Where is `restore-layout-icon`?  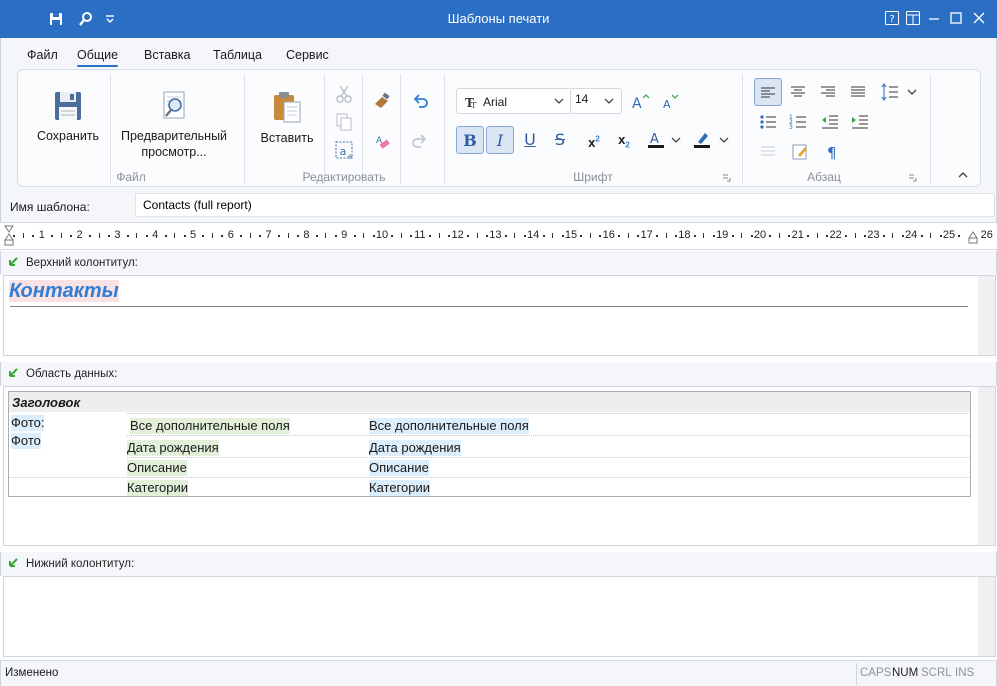
restore-layout-icon is located at coordinates (913, 18).